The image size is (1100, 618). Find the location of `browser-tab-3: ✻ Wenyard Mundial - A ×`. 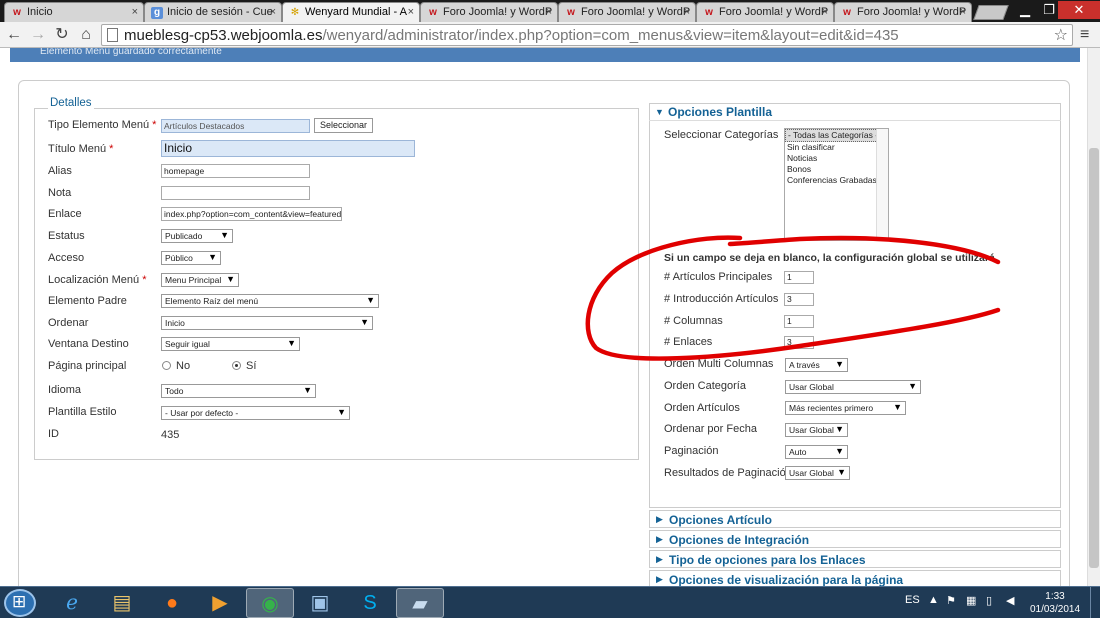

browser-tab-3: ✻ Wenyard Mundial - A × is located at coordinates (351, 12).